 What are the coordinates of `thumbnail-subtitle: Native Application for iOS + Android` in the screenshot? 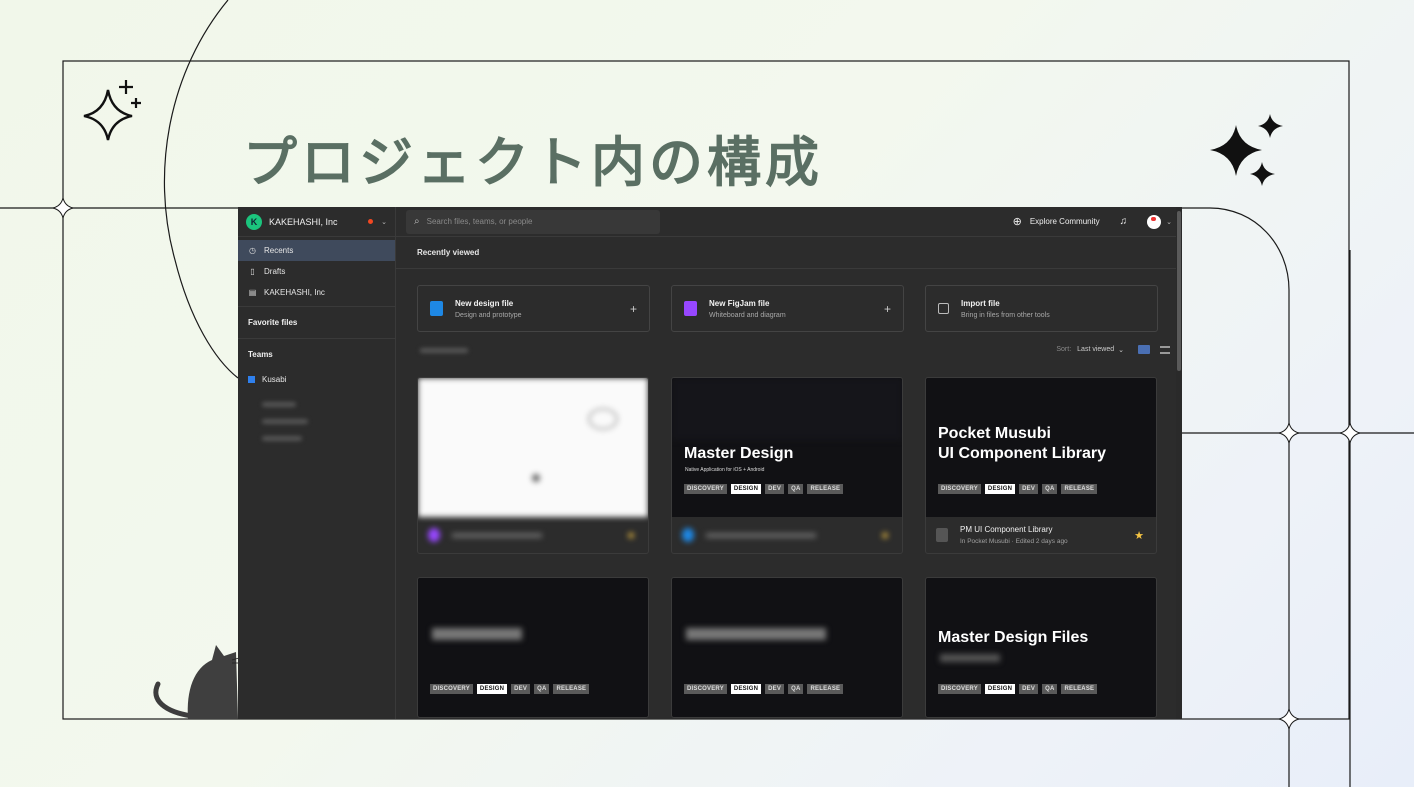 It's located at (725, 470).